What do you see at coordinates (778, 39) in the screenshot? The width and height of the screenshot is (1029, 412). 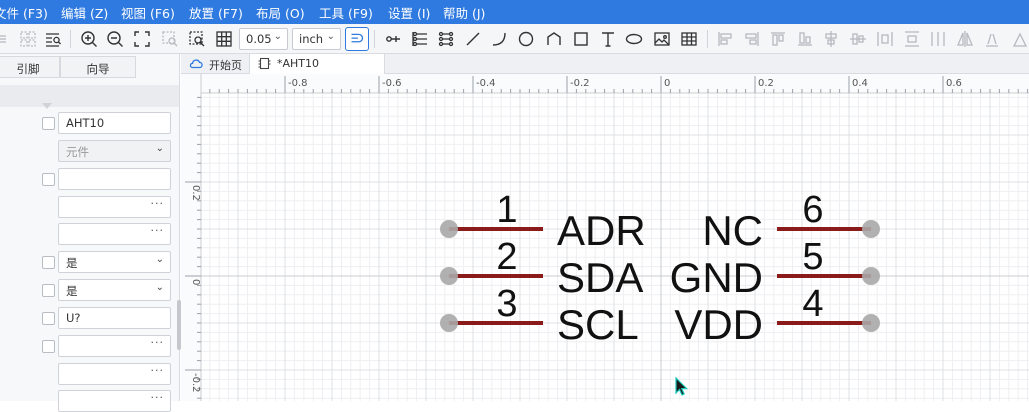 I see `align-top-icon` at bounding box center [778, 39].